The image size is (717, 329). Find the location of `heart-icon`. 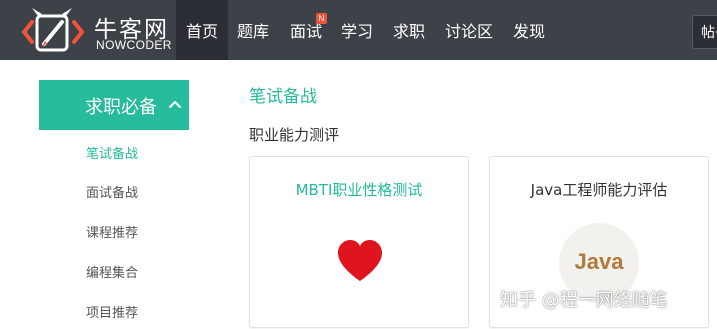

heart-icon is located at coordinates (360, 260).